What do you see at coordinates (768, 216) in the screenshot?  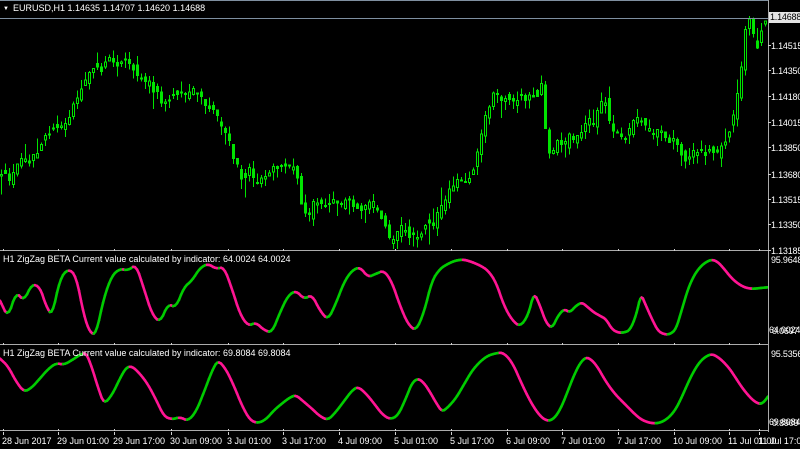 I see `price-scale-border` at bounding box center [768, 216].